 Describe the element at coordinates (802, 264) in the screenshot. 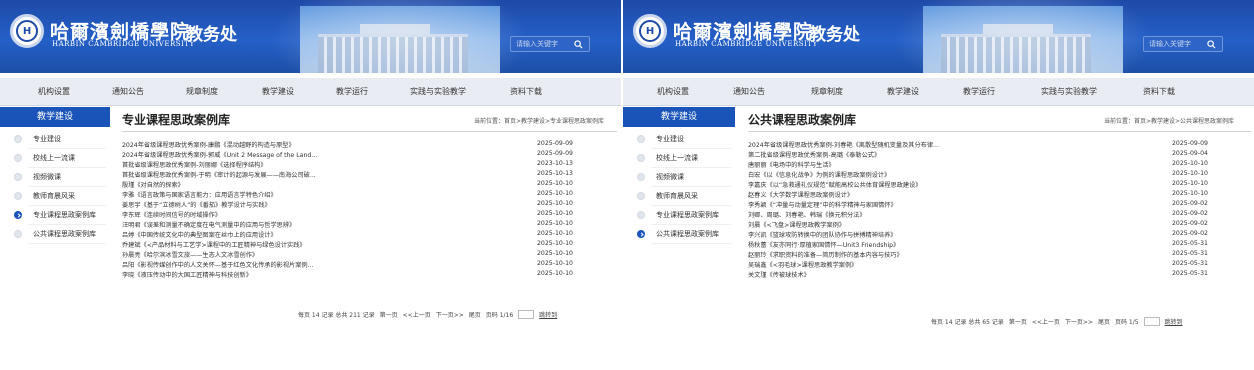

I see `article-title: 吴瑞鑫《<羽毛球>课程思政教学案例》` at that location.